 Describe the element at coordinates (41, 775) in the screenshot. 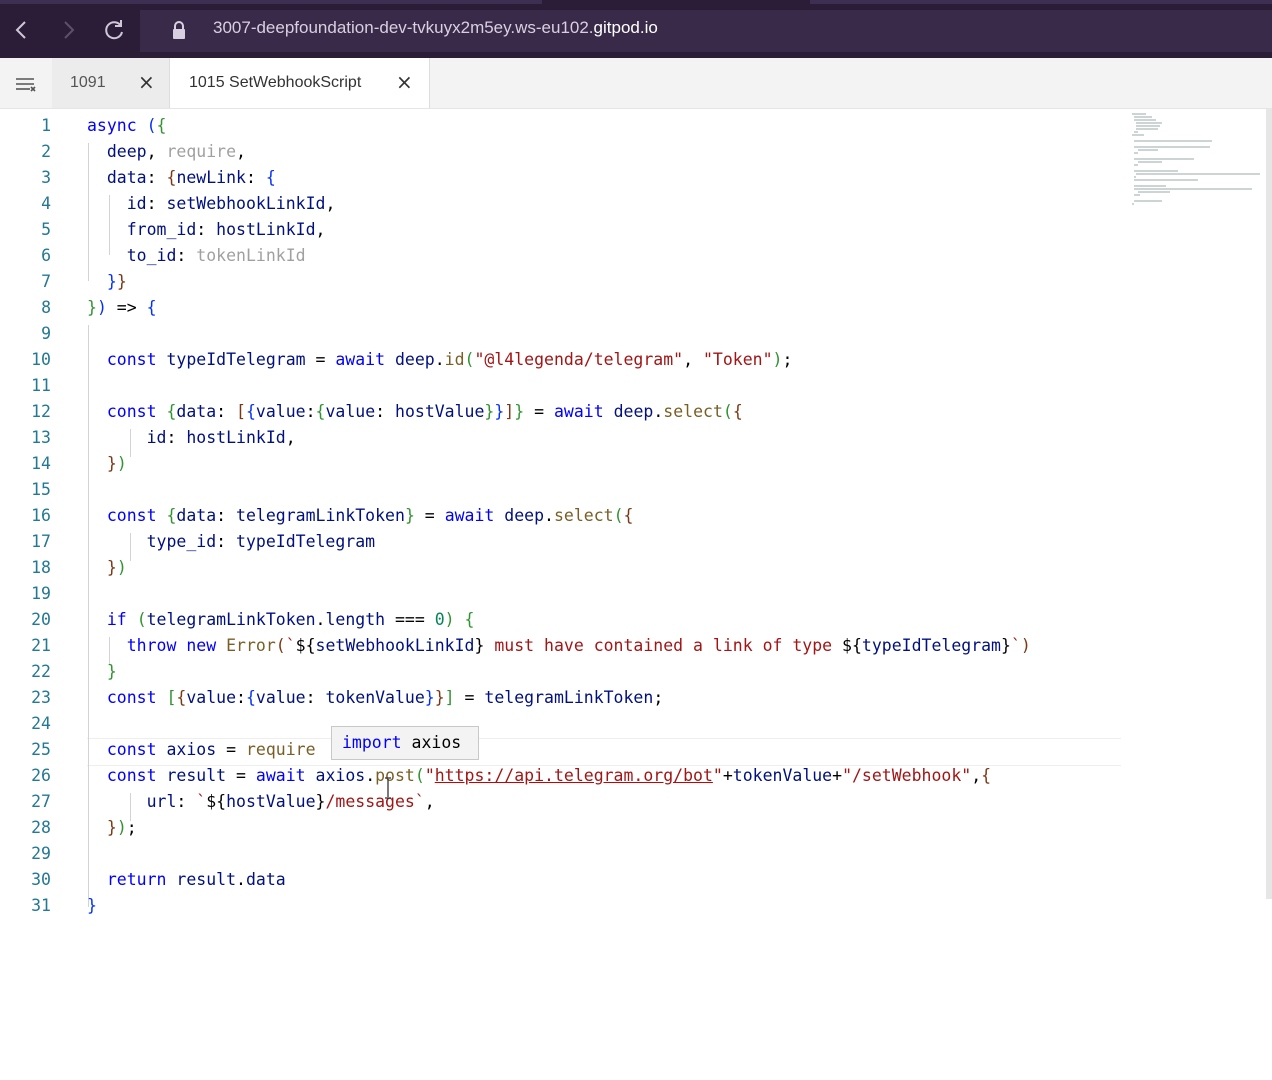

I see `line-number: 26` at that location.